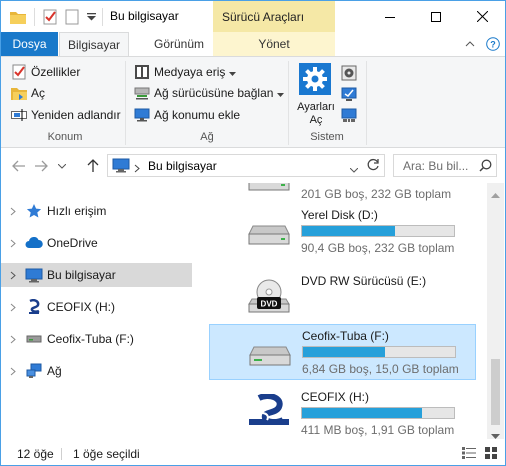  Describe the element at coordinates (436, 16) in the screenshot. I see `maximize-button` at that location.